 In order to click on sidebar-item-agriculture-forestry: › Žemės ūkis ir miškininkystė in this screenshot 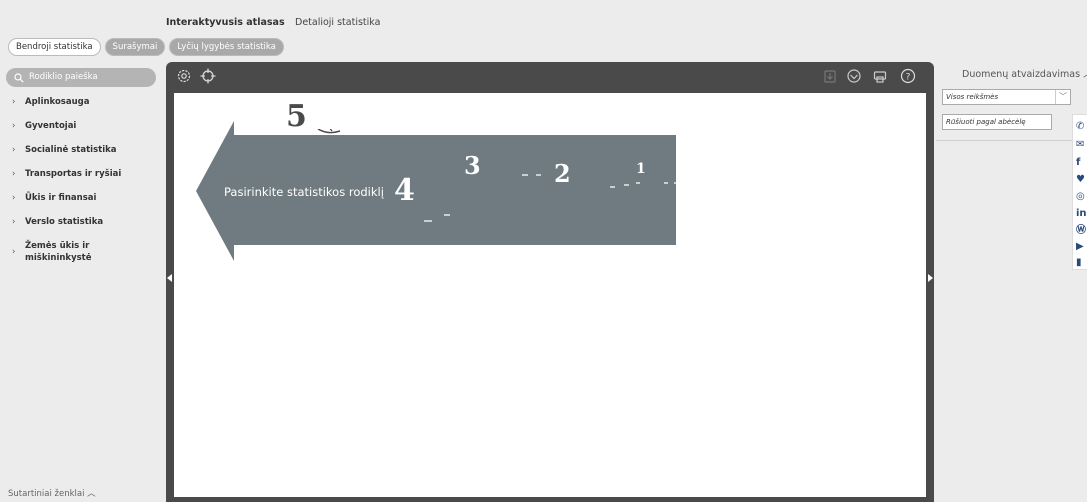, I will do `click(86, 257)`.